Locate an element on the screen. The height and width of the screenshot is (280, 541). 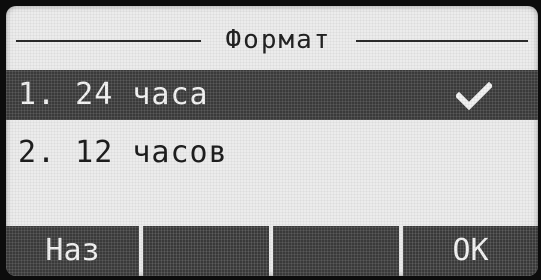
back-softkey: Наз is located at coordinates (72, 251).